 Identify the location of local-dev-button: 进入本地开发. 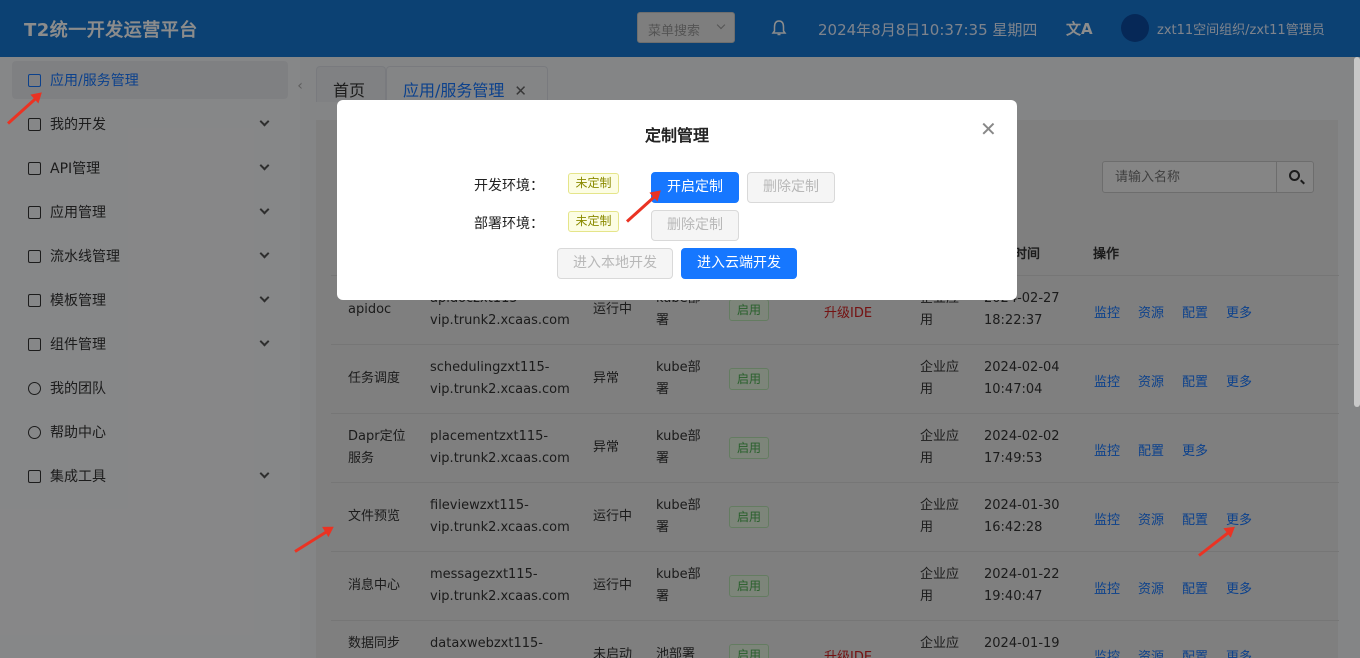
(615, 263).